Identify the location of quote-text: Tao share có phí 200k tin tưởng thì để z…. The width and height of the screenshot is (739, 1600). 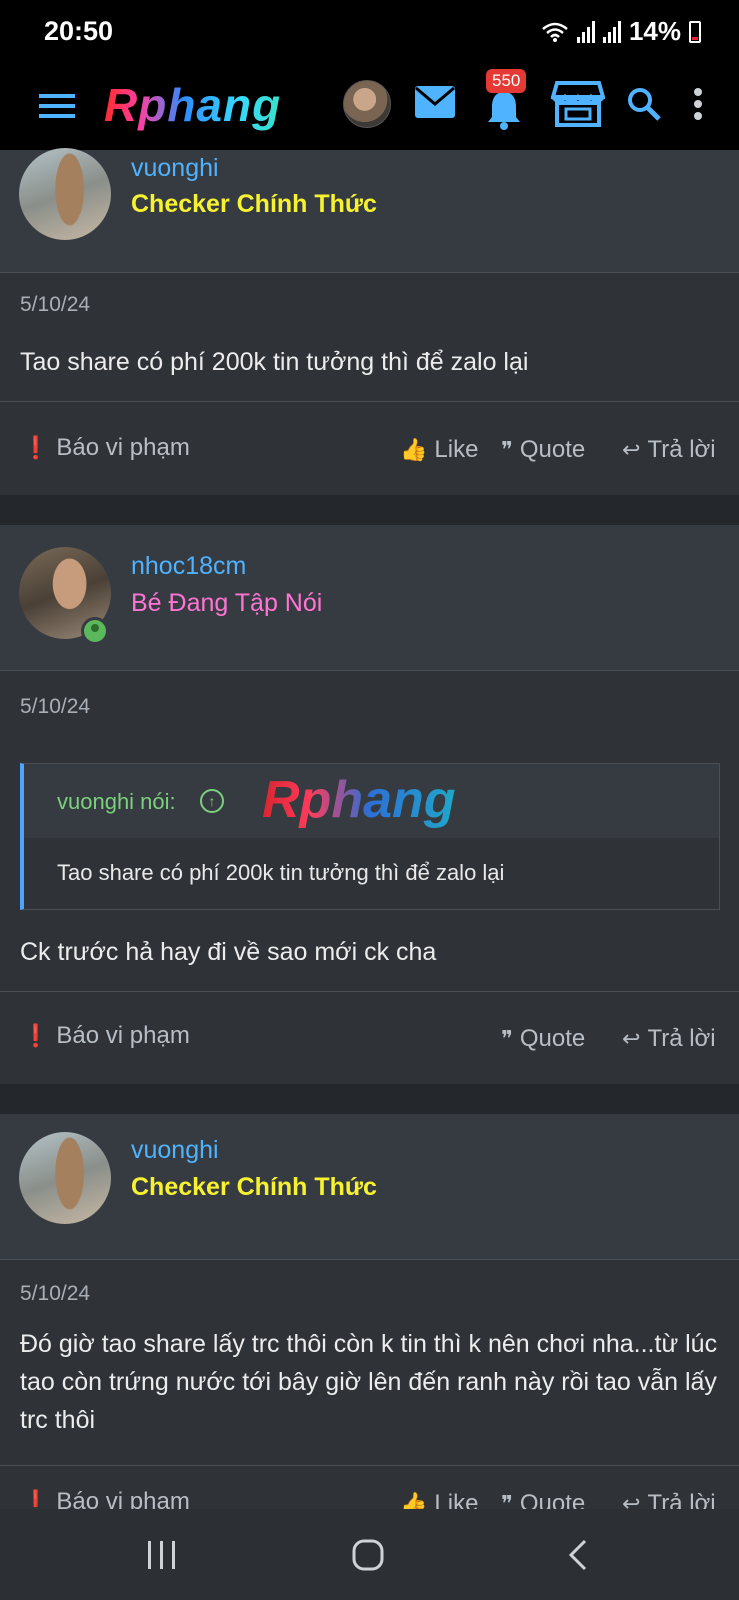
(281, 872).